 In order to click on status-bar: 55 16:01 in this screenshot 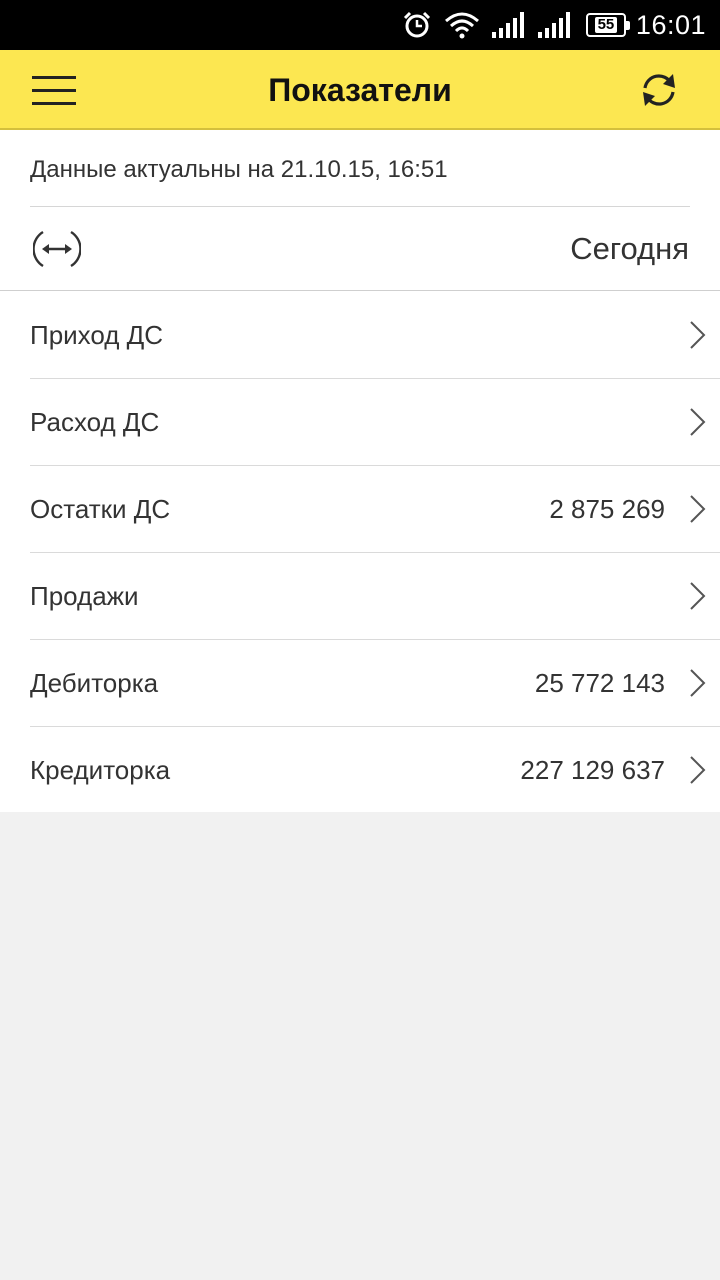, I will do `click(360, 25)`.